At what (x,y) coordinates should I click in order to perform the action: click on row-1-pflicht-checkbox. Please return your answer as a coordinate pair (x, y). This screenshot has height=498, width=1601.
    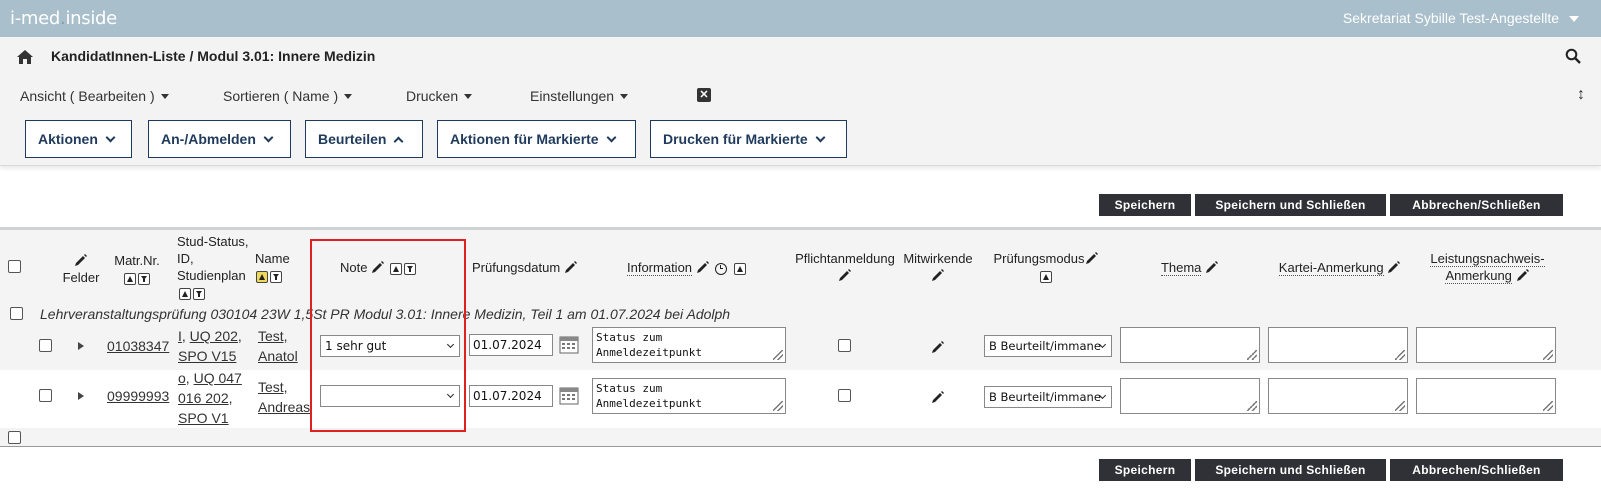
    Looking at the image, I should click on (844, 345).